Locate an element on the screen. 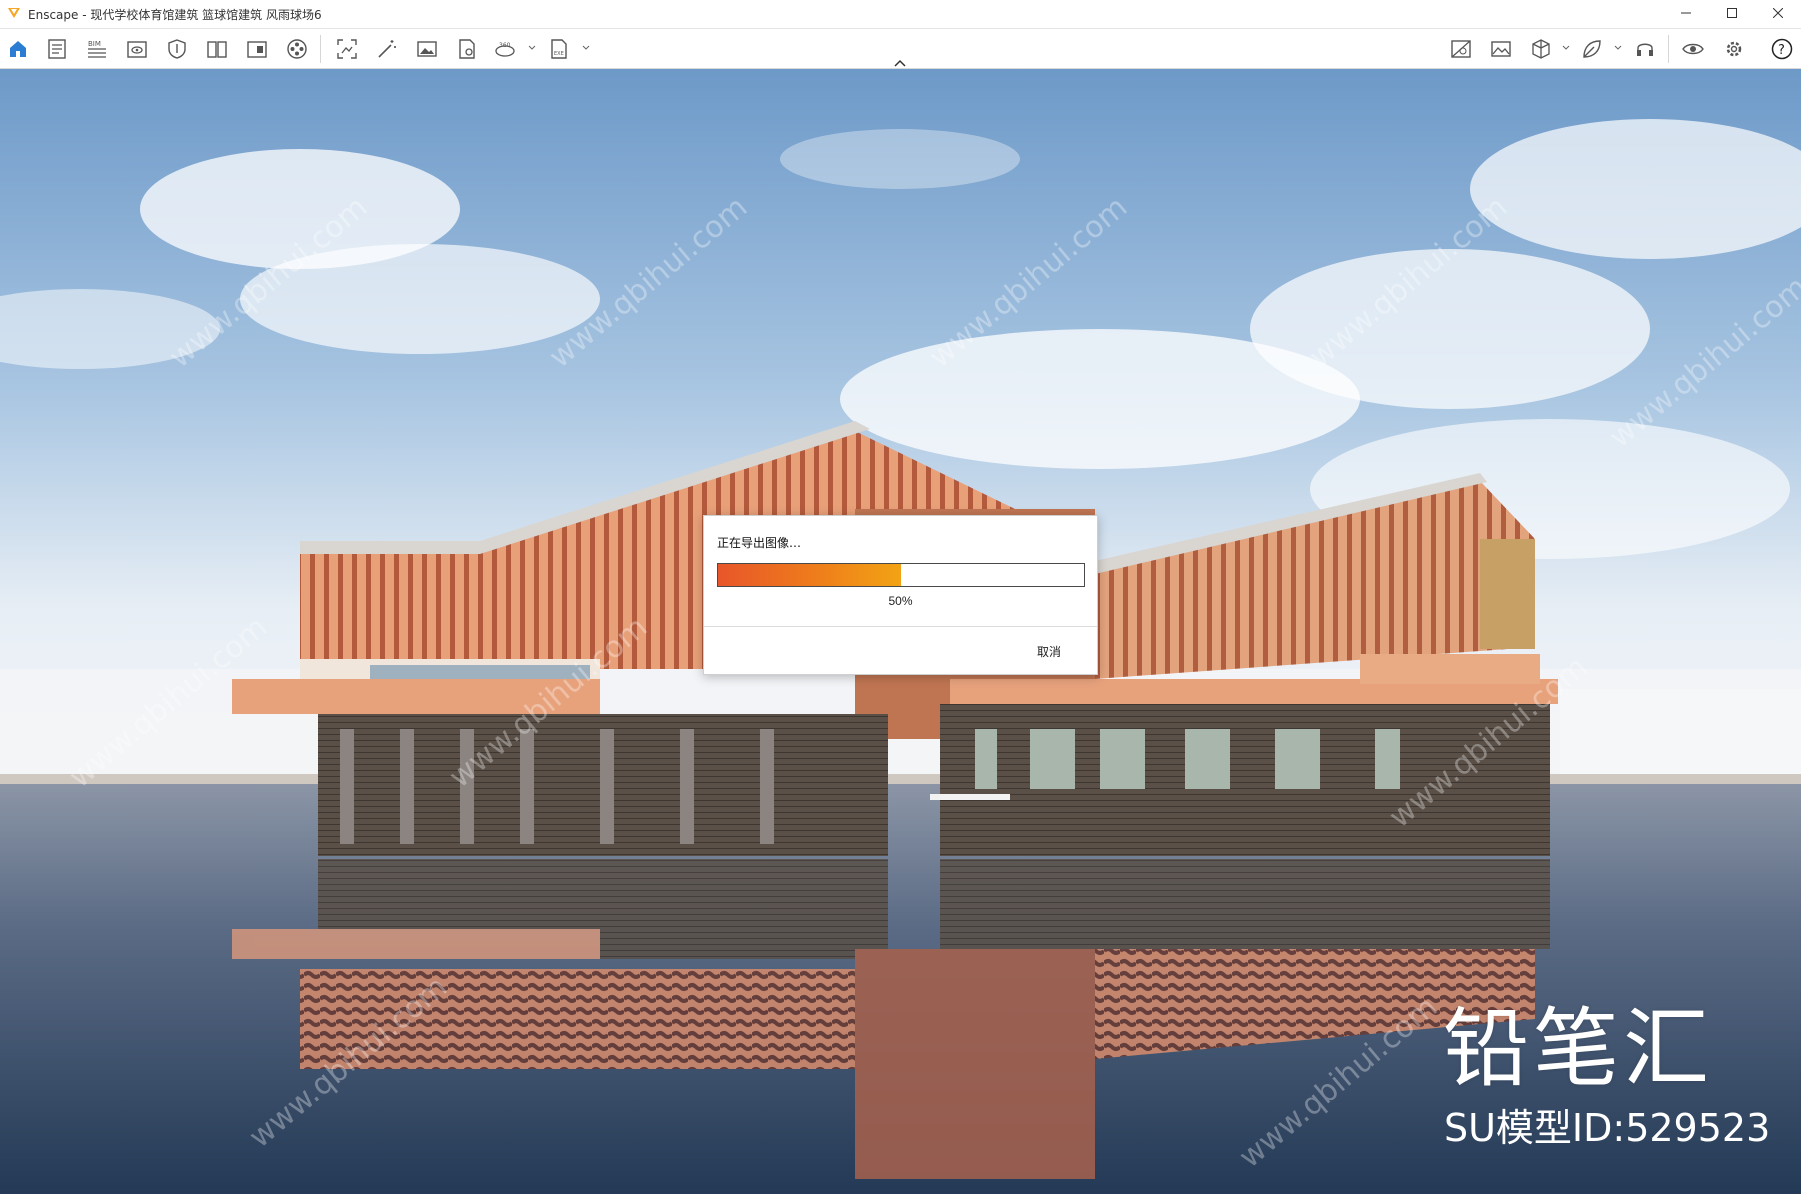 The width and height of the screenshot is (1801, 1194). cancel-button: 取消 is located at coordinates (1049, 652).